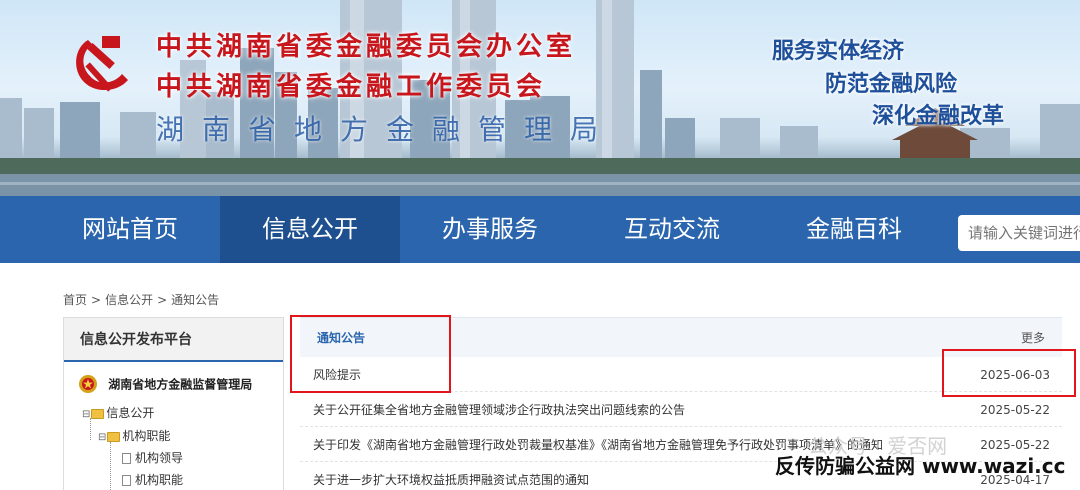  Describe the element at coordinates (130, 413) in the screenshot. I see `tree-node-label: 信息公开` at that location.